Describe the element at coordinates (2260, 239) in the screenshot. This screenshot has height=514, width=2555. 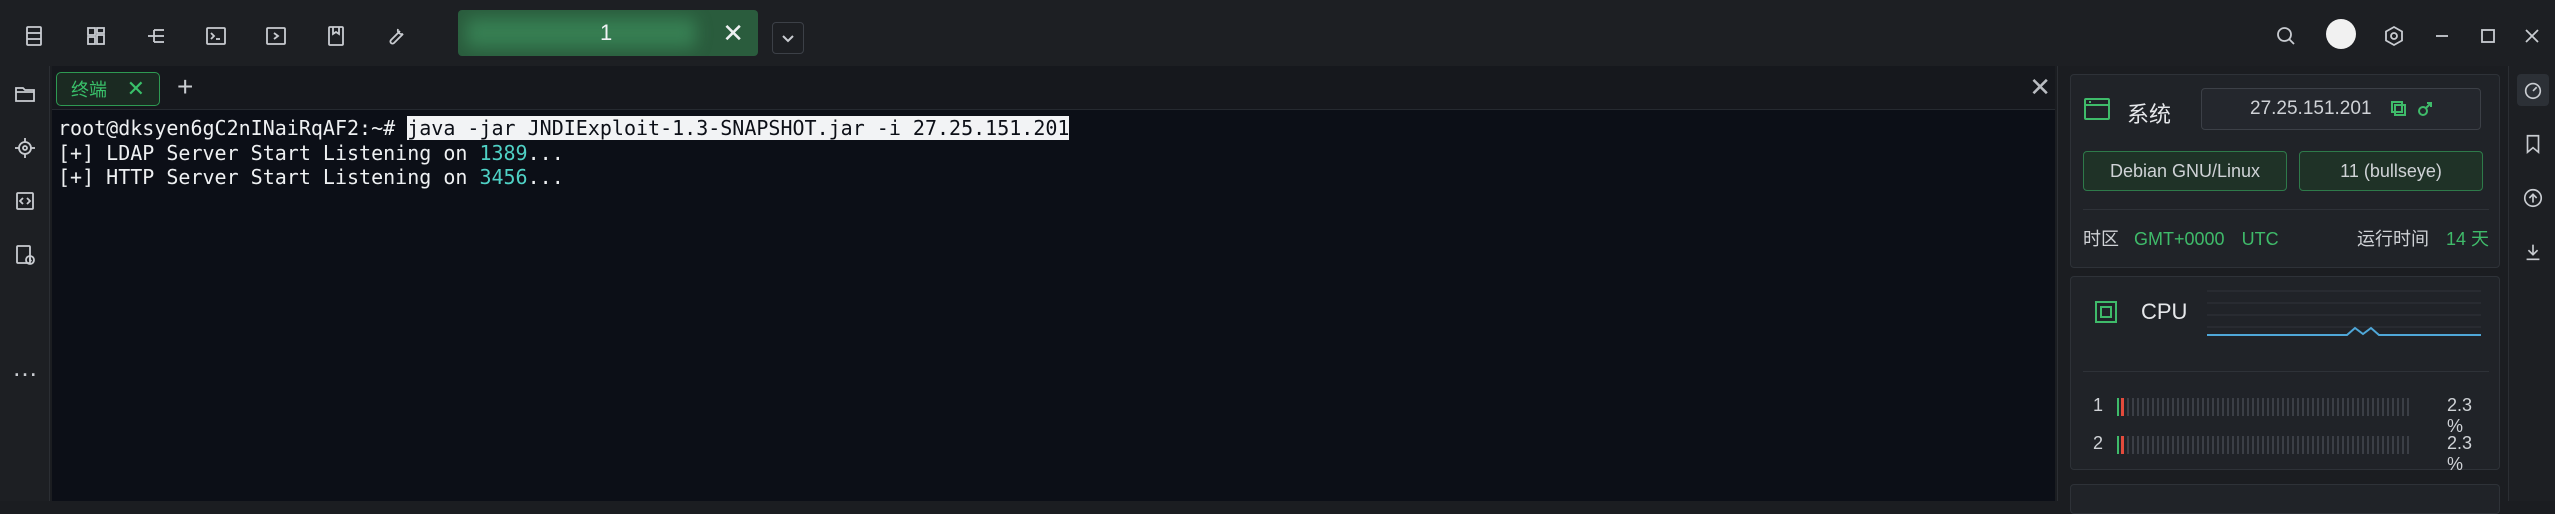
I see `timezone-name: UTC` at that location.